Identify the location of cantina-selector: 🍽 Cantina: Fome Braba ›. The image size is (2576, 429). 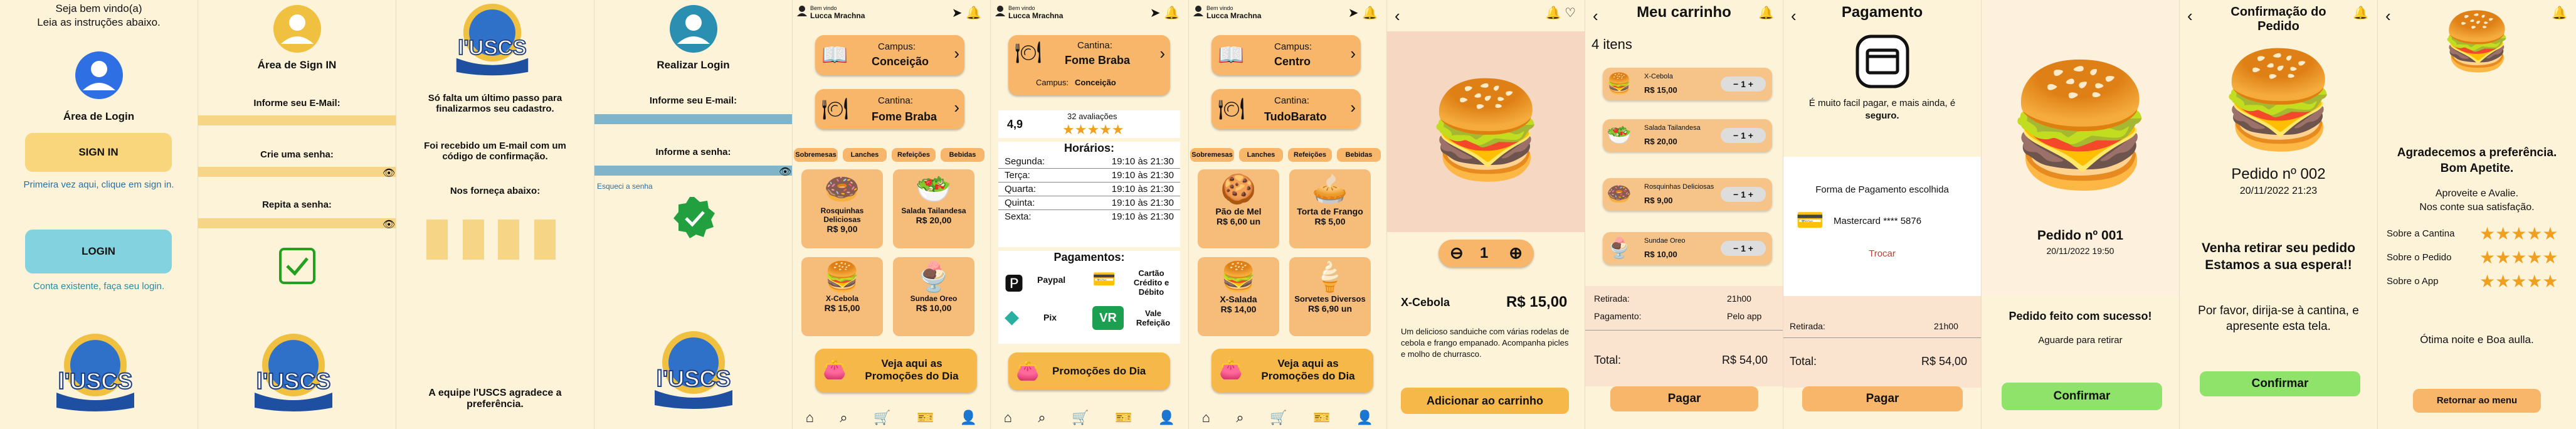
(889, 109).